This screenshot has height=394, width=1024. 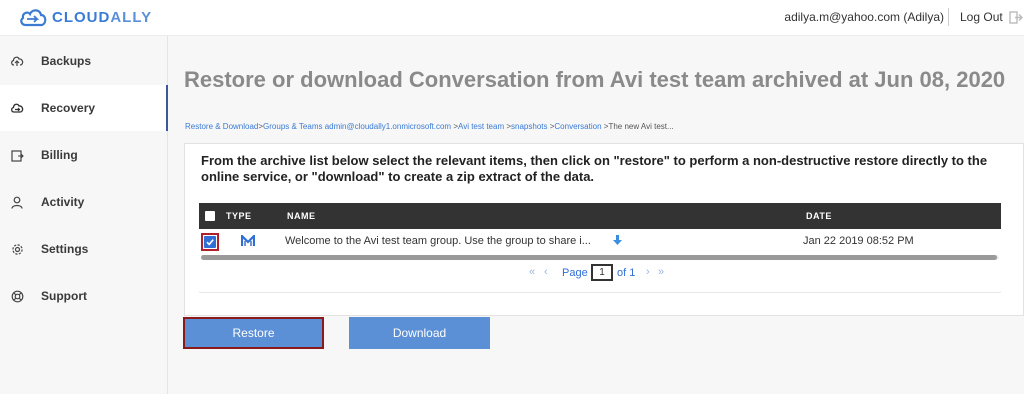 What do you see at coordinates (648, 272) in the screenshot?
I see `next-page-icon: ›` at bounding box center [648, 272].